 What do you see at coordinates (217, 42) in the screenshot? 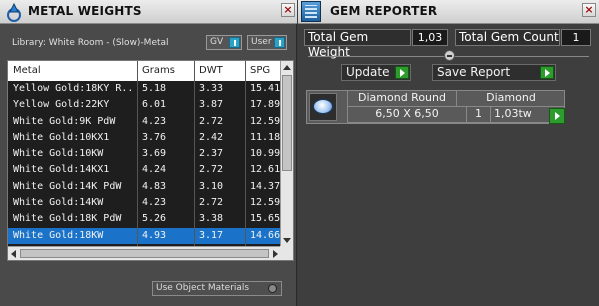
I see `gv-toggle-label: GV` at bounding box center [217, 42].